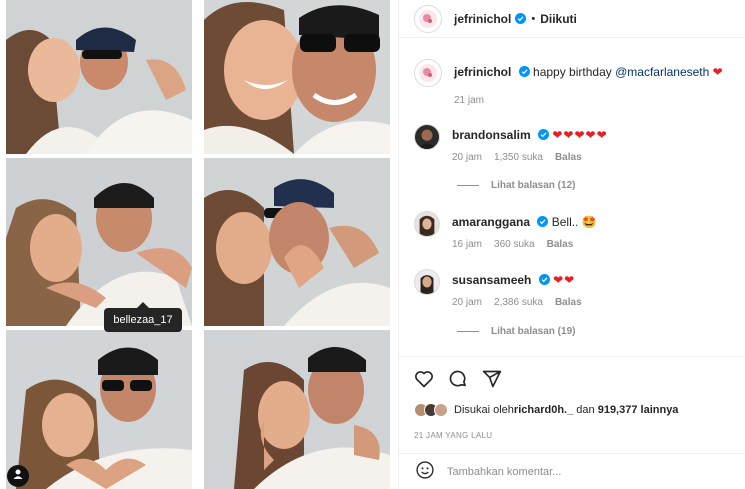 Image resolution: width=745 pixels, height=489 pixels. I want to click on likes-middle: dan, so click(585, 410).